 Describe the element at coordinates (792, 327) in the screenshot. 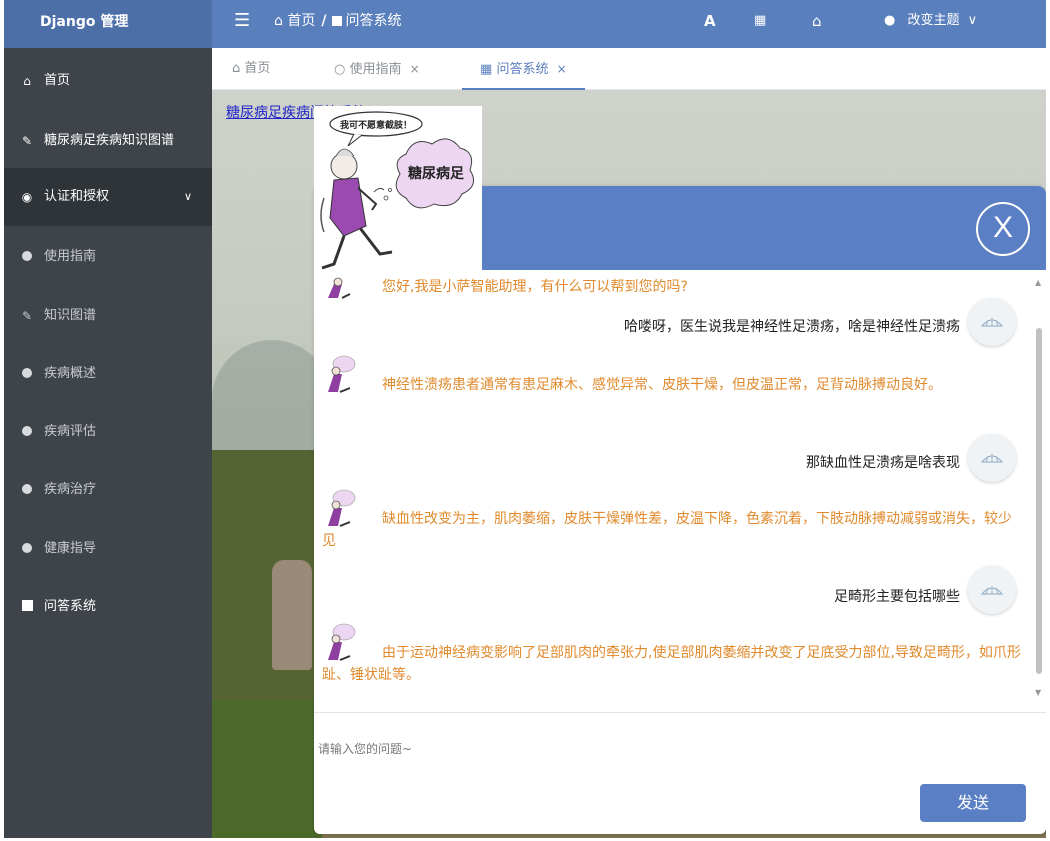

I see `user-message: 哈喽呀，医生说我是神经性足溃疡，啥是神经性足溃疡` at that location.